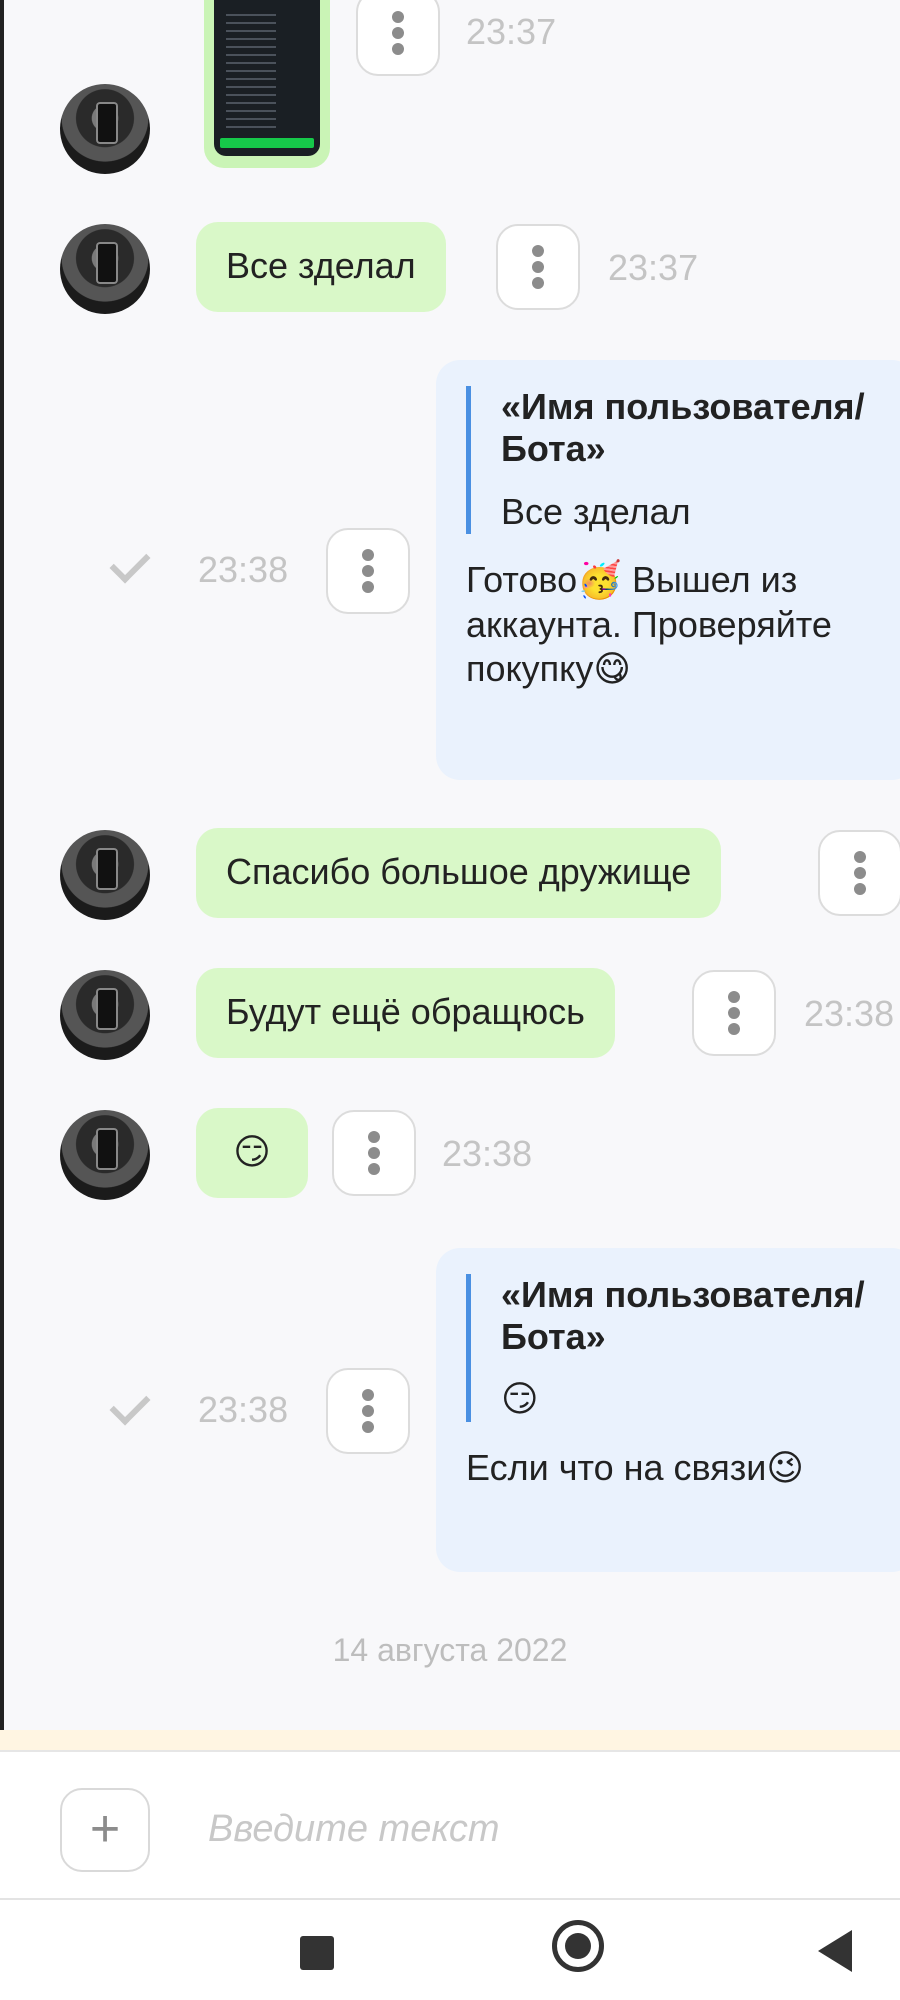  I want to click on message-text: Спасибо большое дружище, so click(459, 871).